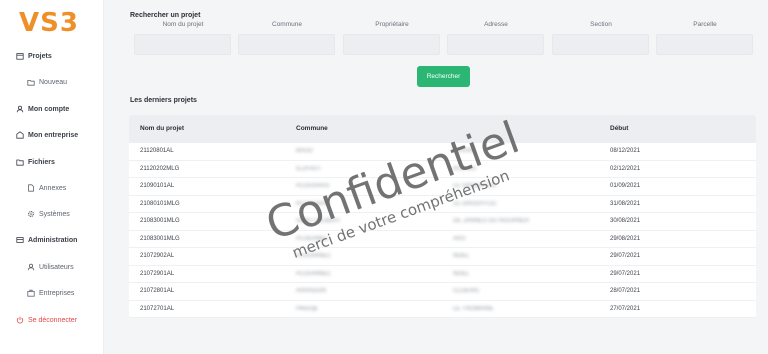 The height and width of the screenshot is (354, 768). What do you see at coordinates (183, 24) in the screenshot?
I see `field-label: Nom du projet` at bounding box center [183, 24].